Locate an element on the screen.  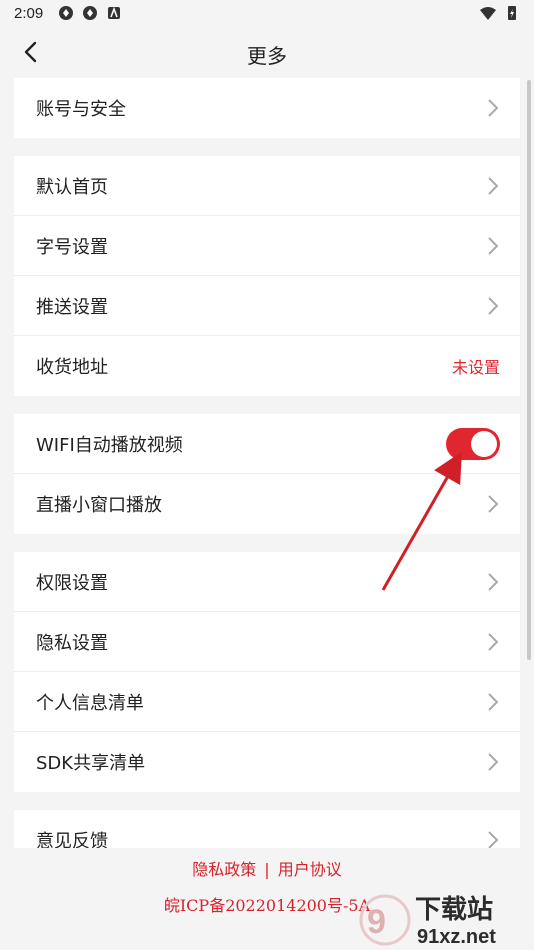
settings-group-account: 账号与安全 is located at coordinates (267, 108).